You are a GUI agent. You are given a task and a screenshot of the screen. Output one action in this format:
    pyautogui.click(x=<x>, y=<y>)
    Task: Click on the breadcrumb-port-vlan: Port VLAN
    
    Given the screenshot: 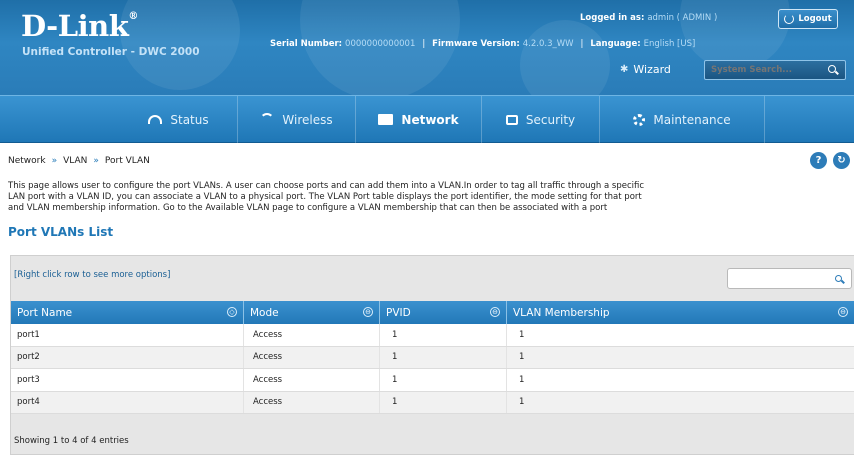 What is the action you would take?
    pyautogui.click(x=127, y=161)
    